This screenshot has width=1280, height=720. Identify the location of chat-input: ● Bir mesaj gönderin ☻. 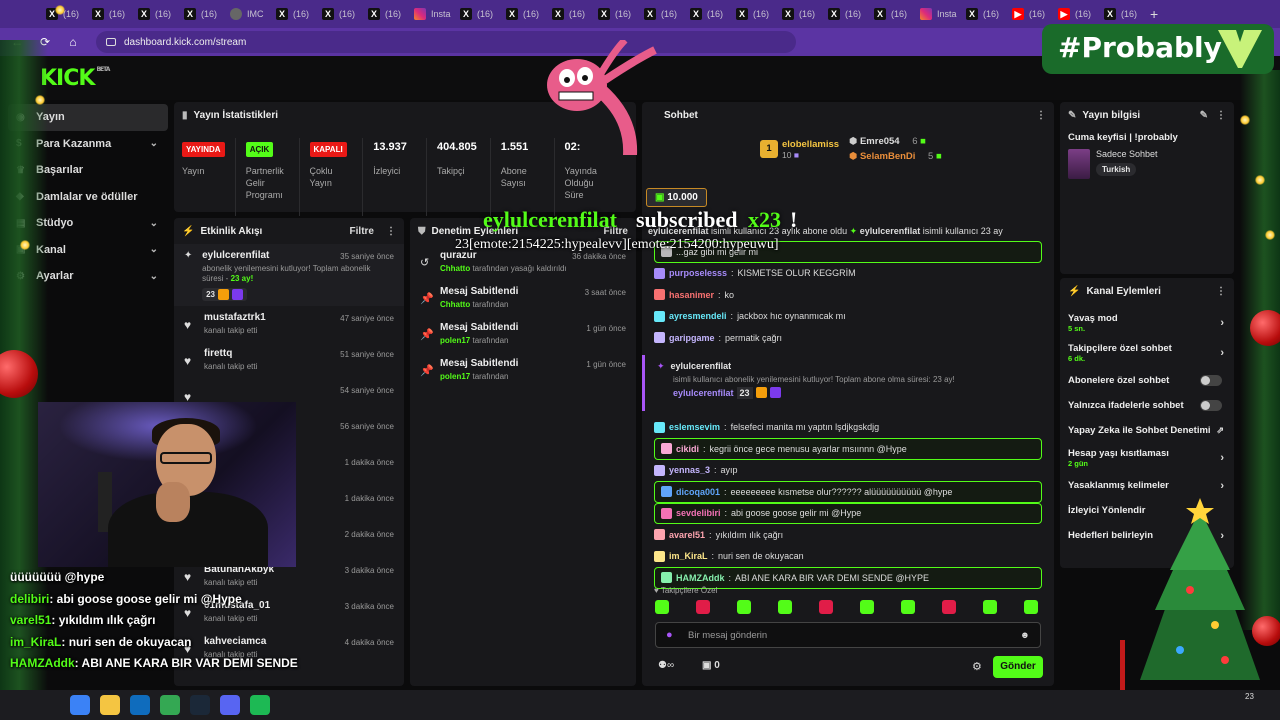
(848, 635).